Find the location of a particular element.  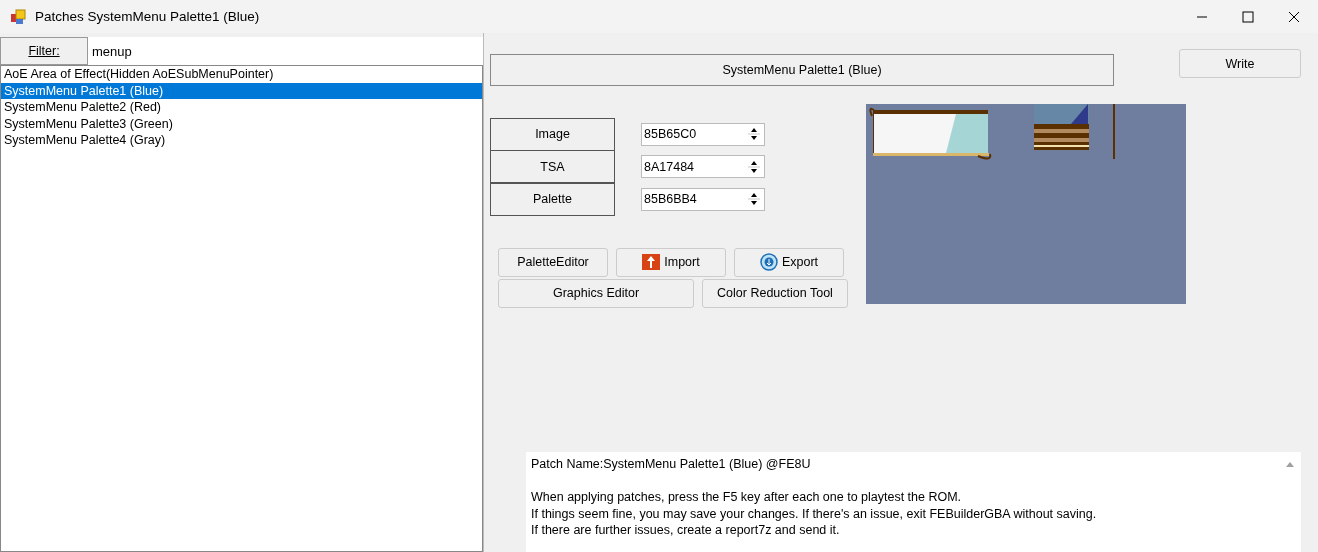

list-item: AoE Area of Effect(Hidden AoESubMenuPointer) is located at coordinates (241, 74).